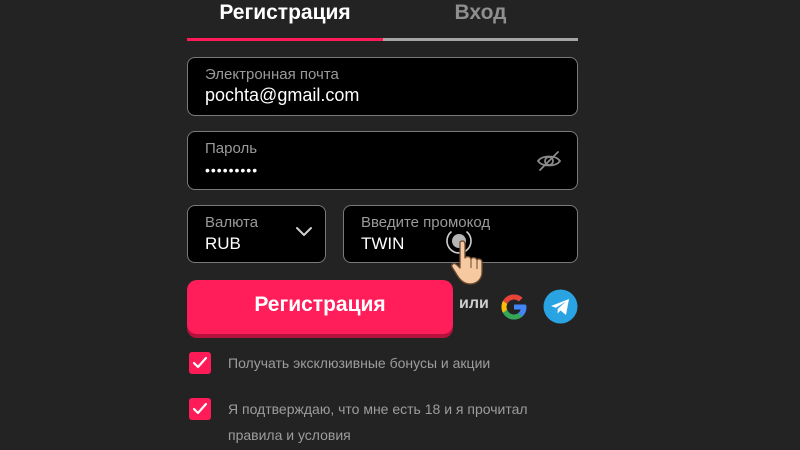 The width and height of the screenshot is (800, 450). I want to click on tab-register: Регистрация, so click(285, 16).